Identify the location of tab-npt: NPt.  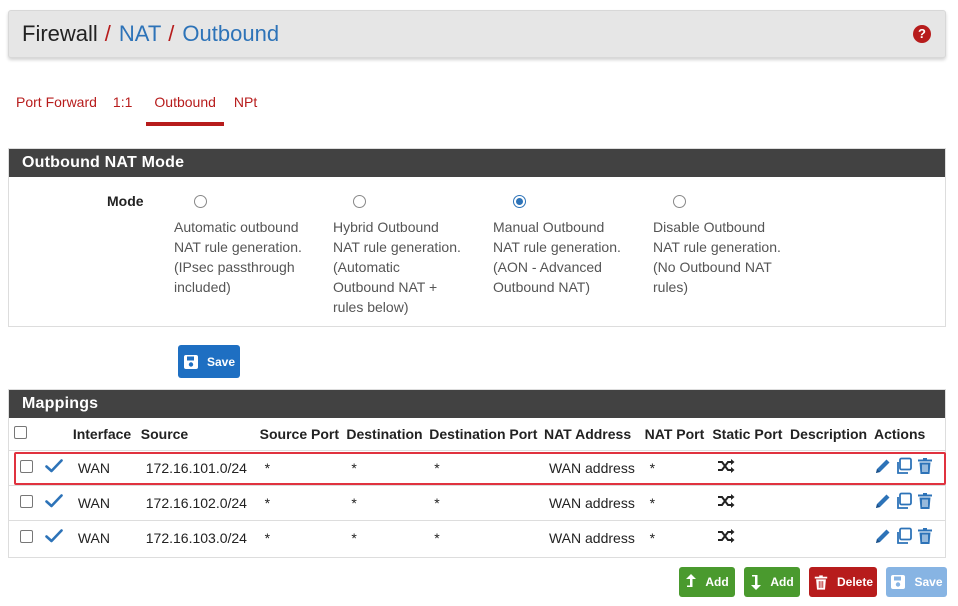
(245, 106).